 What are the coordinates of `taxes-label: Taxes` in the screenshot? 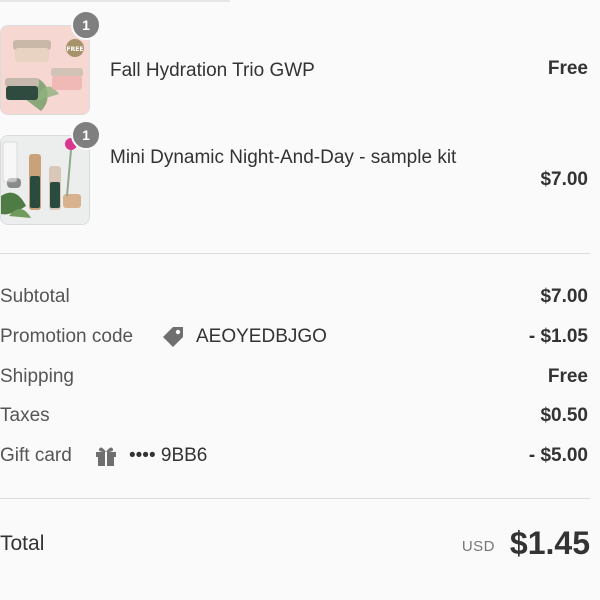 It's located at (25, 415).